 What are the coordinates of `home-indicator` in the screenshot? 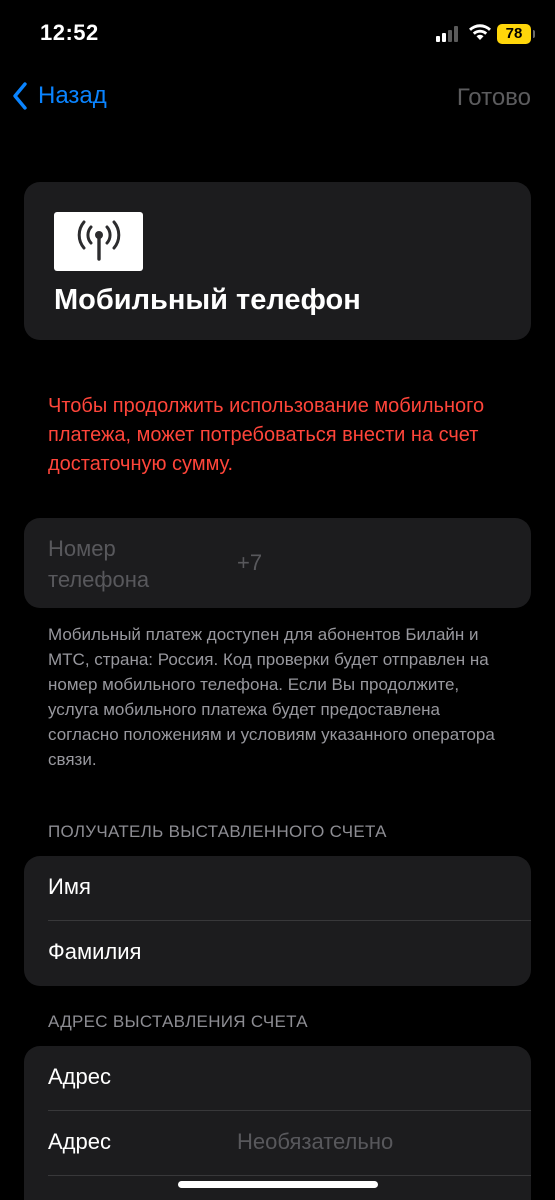 It's located at (278, 1184).